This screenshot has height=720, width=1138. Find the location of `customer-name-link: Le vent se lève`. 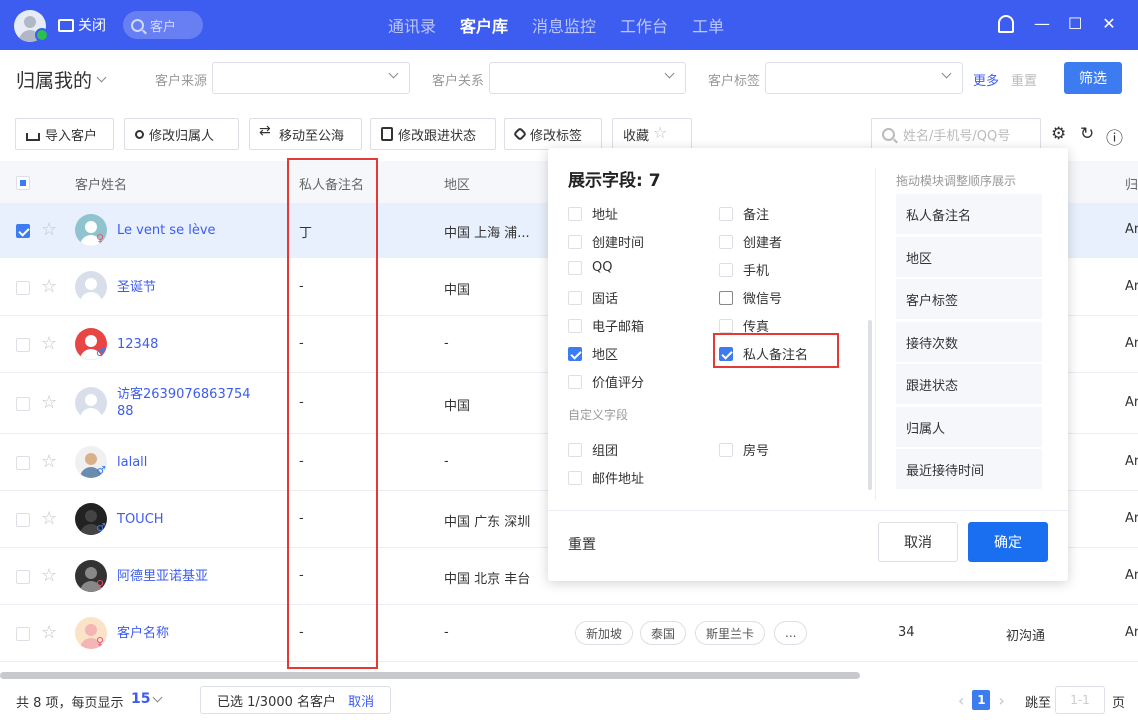

customer-name-link: Le vent se lève is located at coordinates (166, 230).